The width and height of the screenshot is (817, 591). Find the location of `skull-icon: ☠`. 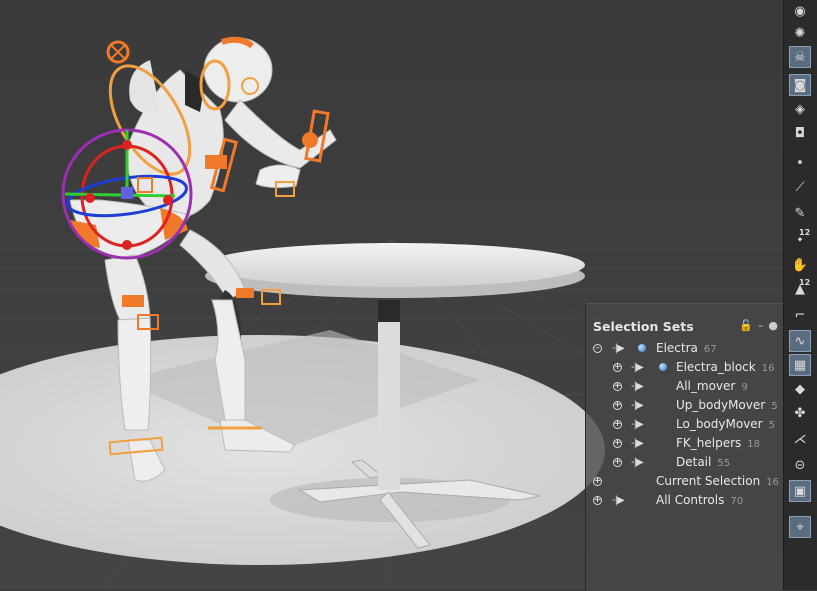

skull-icon: ☠ is located at coordinates (800, 57).